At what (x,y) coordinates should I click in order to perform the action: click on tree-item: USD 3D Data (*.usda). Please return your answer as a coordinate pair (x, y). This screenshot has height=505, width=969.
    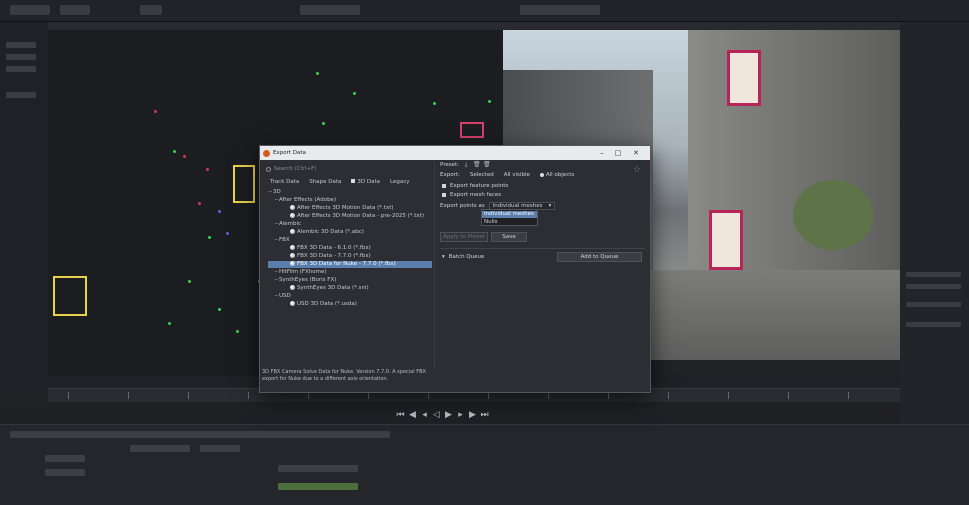
    Looking at the image, I should click on (323, 304).